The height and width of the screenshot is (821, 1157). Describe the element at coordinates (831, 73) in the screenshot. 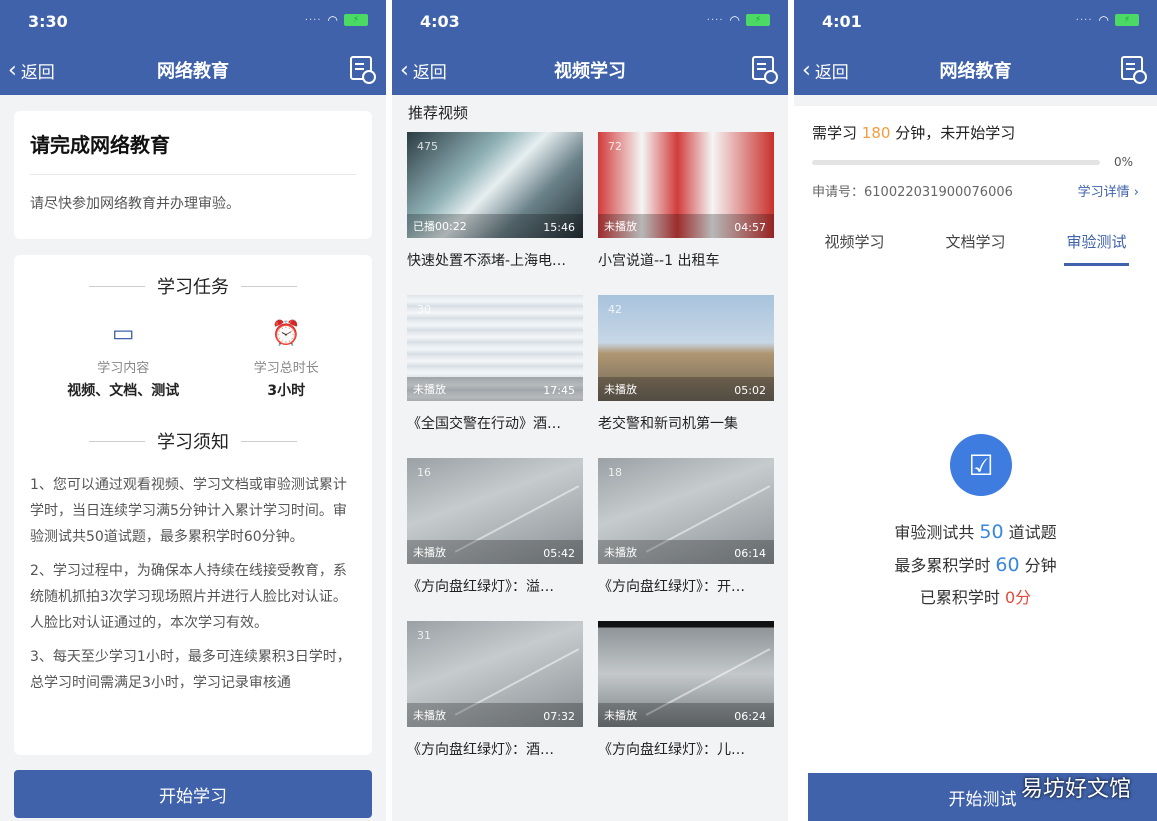

I see `back-label: 返回` at that location.